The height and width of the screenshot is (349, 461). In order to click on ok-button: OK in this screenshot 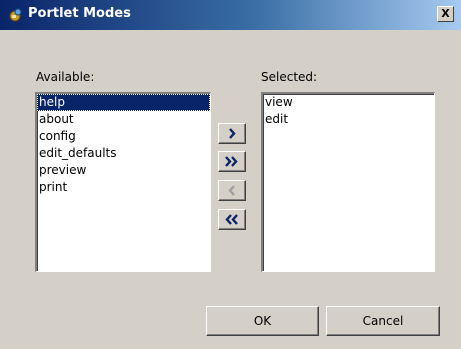, I will do `click(262, 321)`.